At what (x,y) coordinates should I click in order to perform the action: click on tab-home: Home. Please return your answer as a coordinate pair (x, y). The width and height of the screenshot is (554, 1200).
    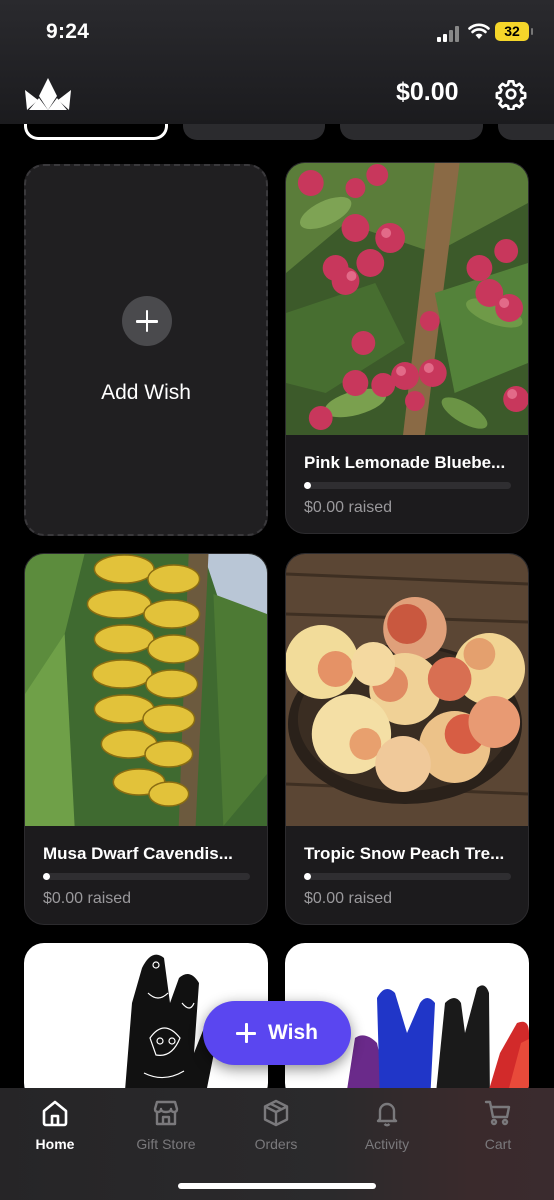
    Looking at the image, I should click on (55, 1125).